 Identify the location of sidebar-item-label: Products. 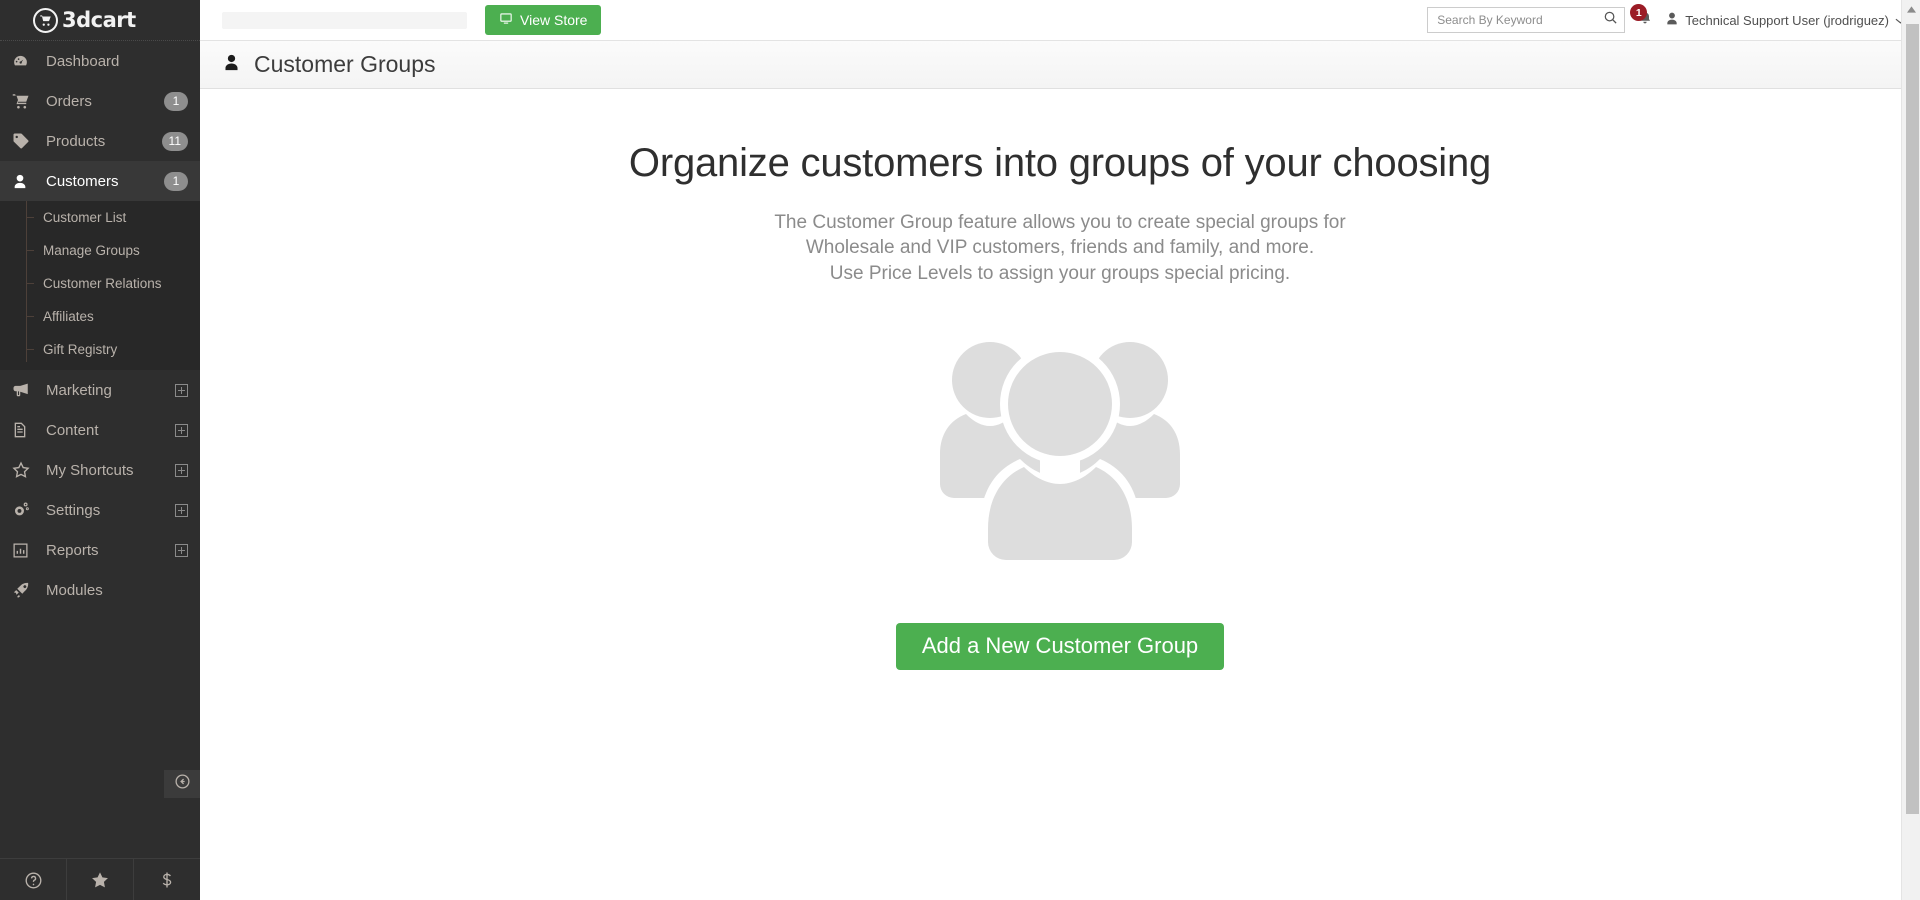
(76, 141).